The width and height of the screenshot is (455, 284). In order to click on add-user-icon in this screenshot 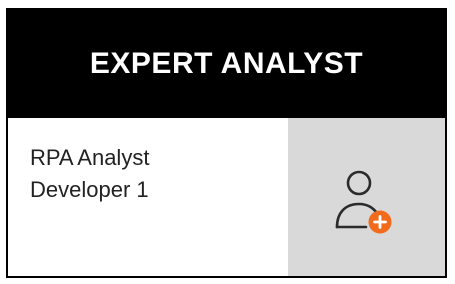, I will do `click(364, 202)`.